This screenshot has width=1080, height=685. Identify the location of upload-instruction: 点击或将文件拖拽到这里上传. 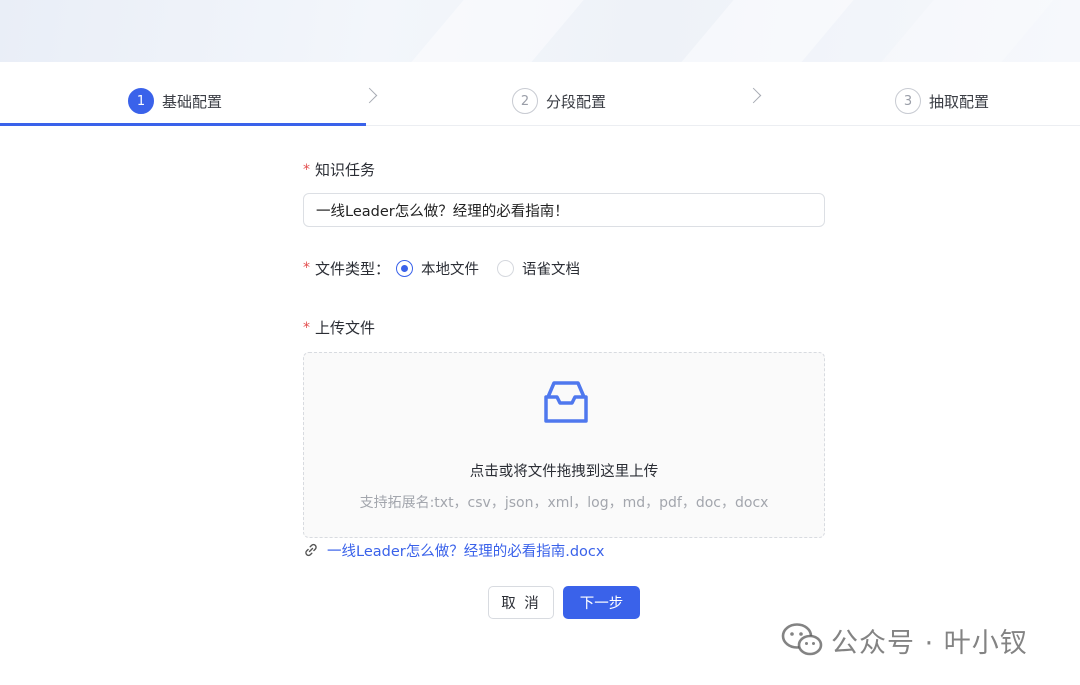
(564, 472).